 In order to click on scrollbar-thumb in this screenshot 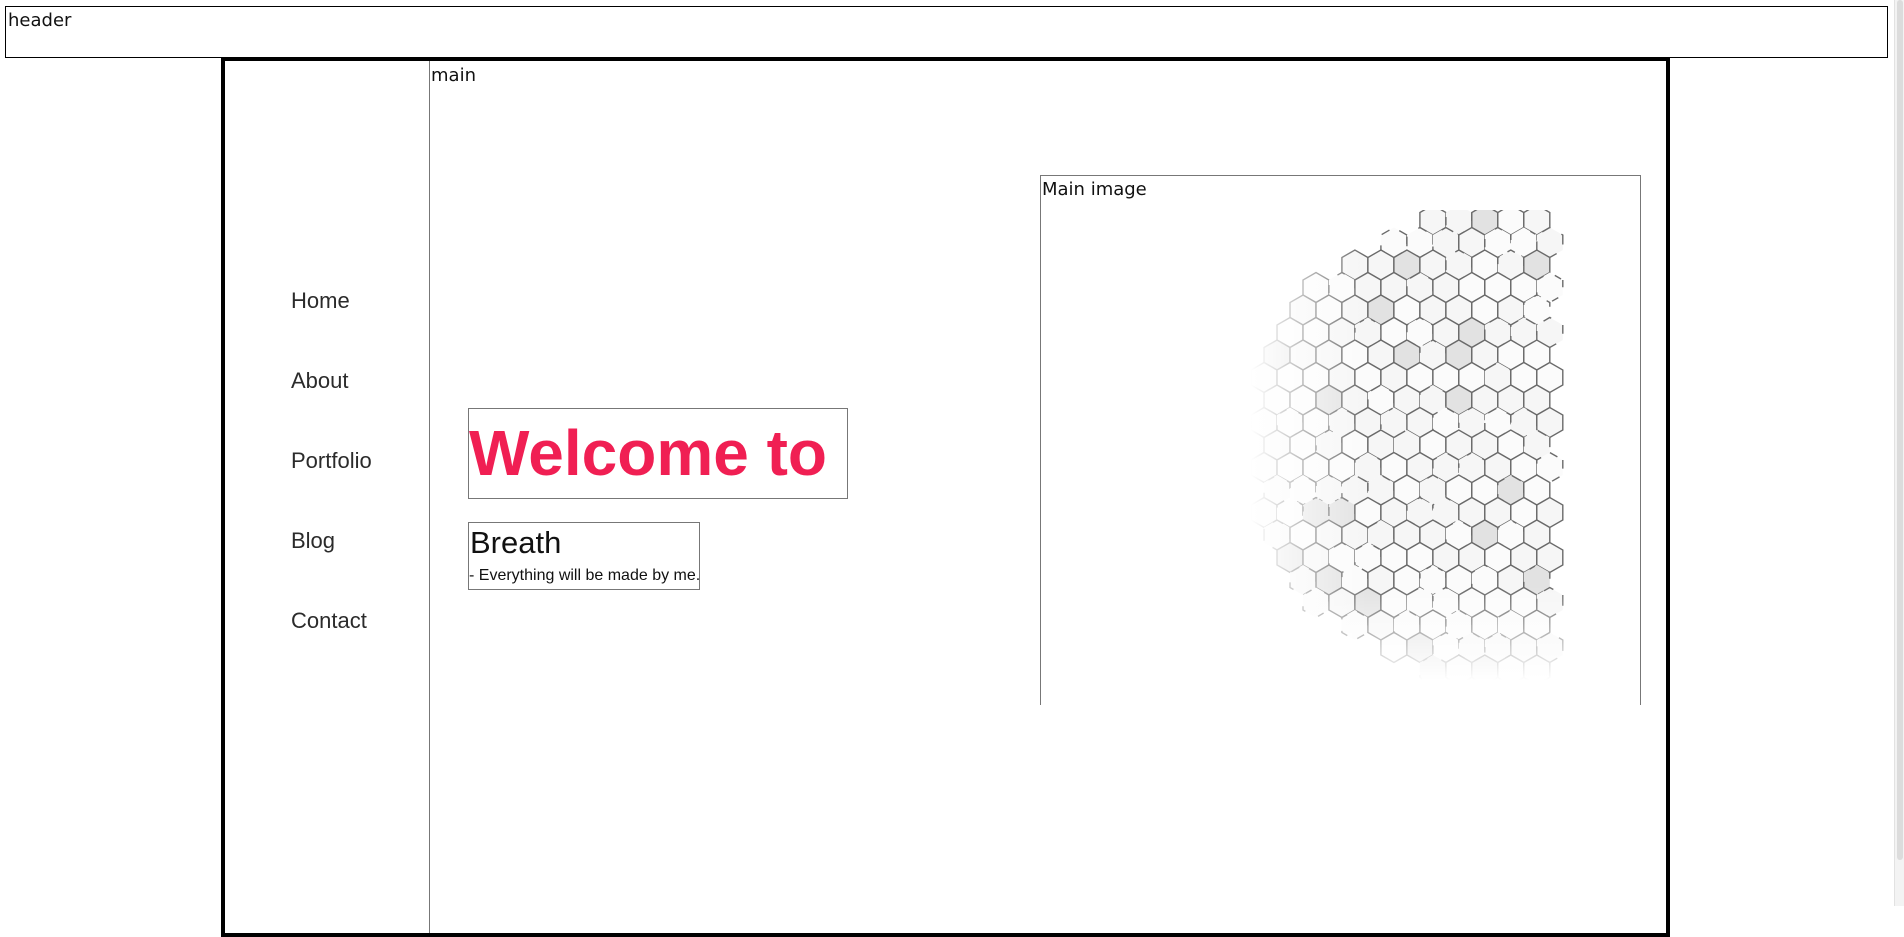, I will do `click(1900, 430)`.